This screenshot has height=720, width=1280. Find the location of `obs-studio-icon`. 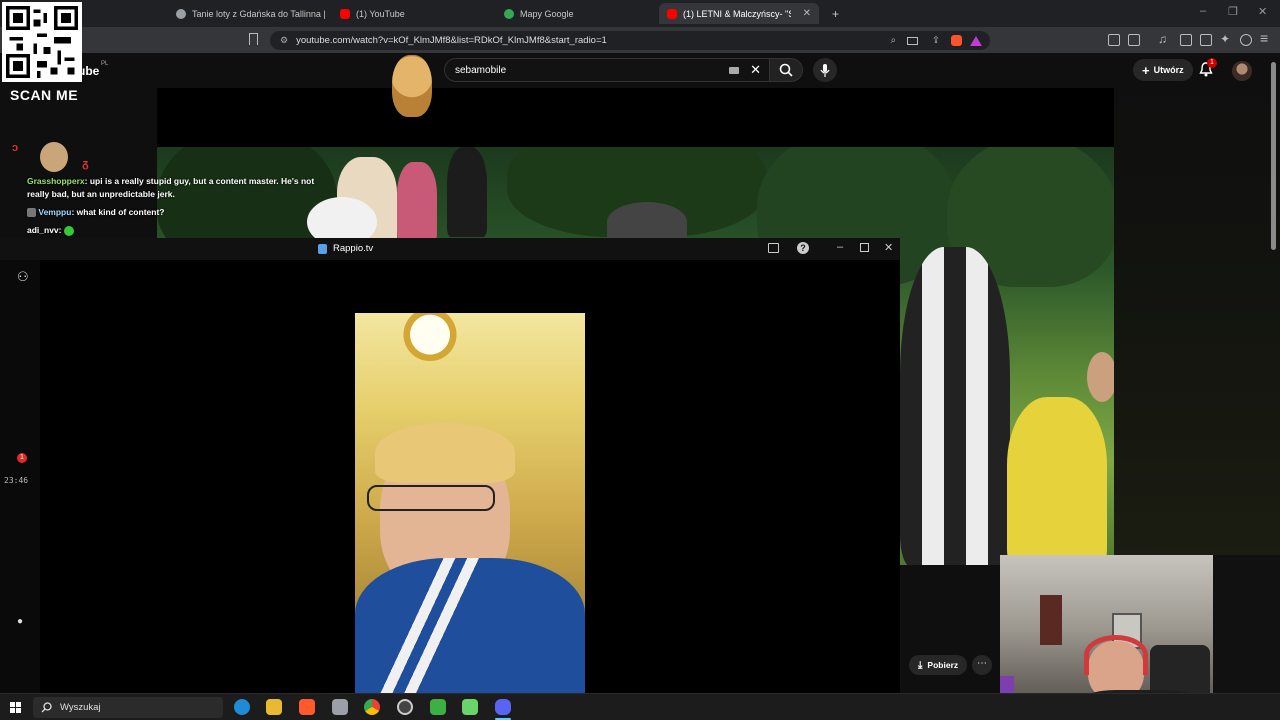

obs-studio-icon is located at coordinates (405, 707).